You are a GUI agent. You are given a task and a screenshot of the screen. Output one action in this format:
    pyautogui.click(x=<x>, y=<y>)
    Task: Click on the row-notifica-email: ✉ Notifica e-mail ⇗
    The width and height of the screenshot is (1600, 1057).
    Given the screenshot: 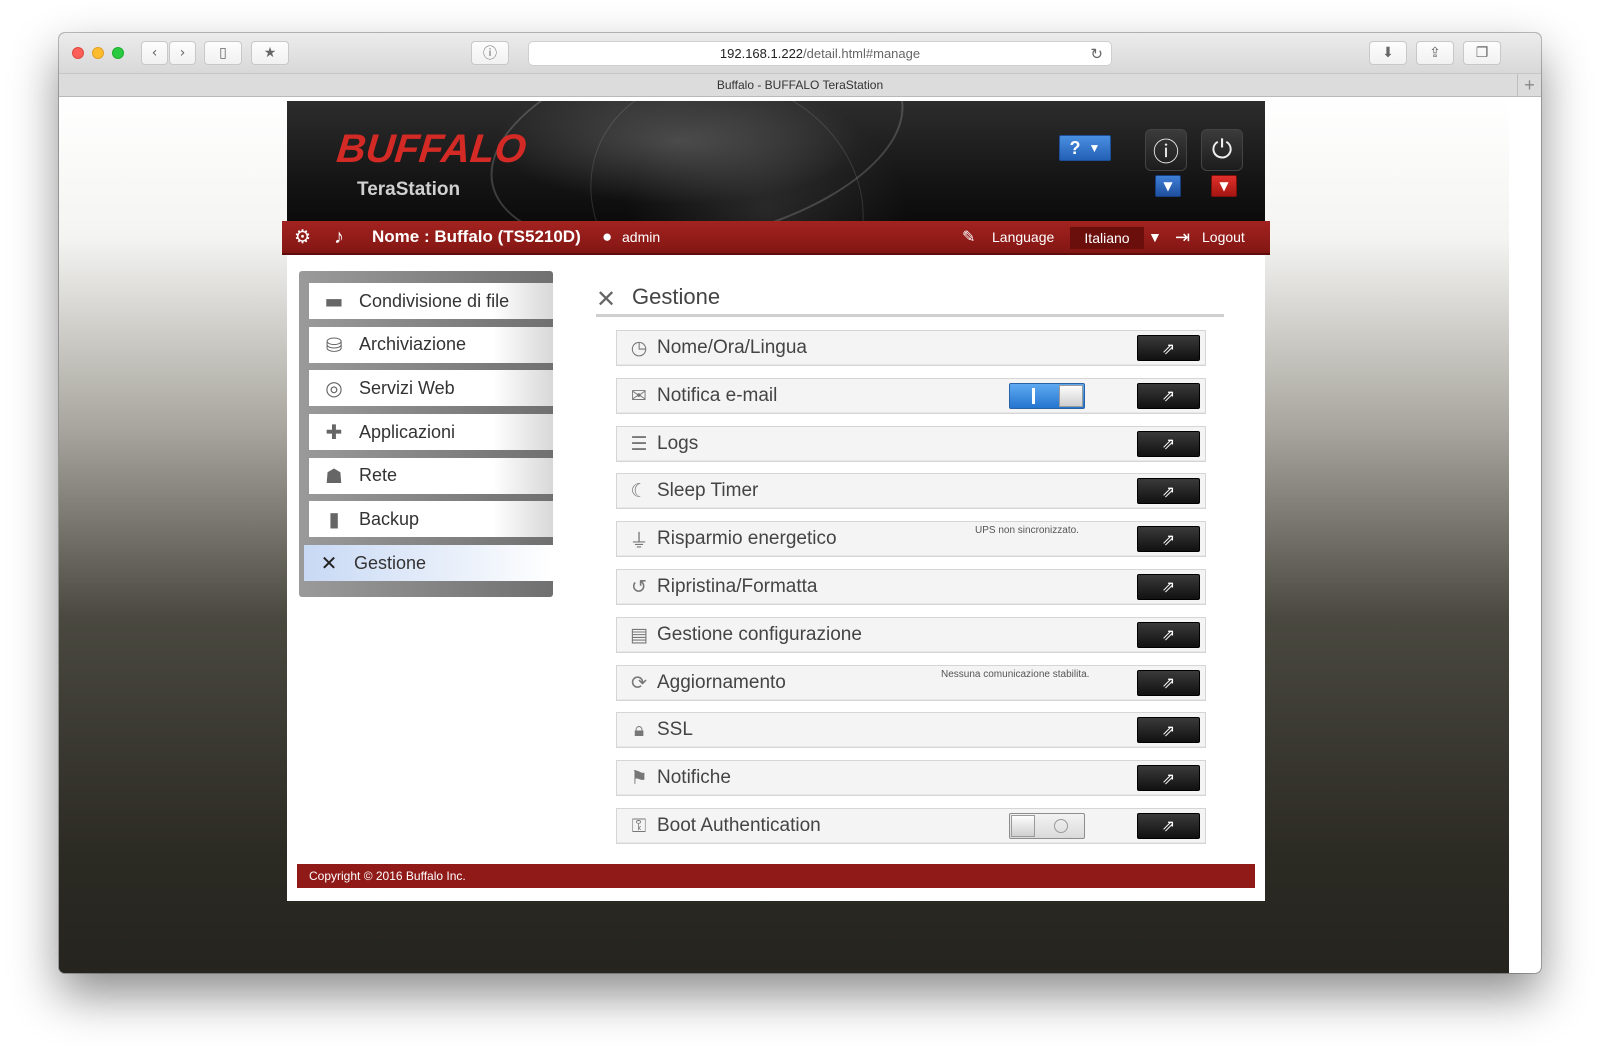 What is the action you would take?
    pyautogui.click(x=911, y=395)
    